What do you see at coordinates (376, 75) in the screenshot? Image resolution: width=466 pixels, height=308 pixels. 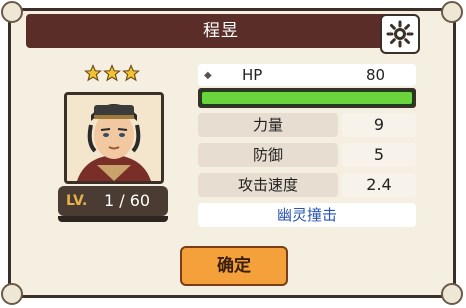 I see `hp-value: 80` at bounding box center [376, 75].